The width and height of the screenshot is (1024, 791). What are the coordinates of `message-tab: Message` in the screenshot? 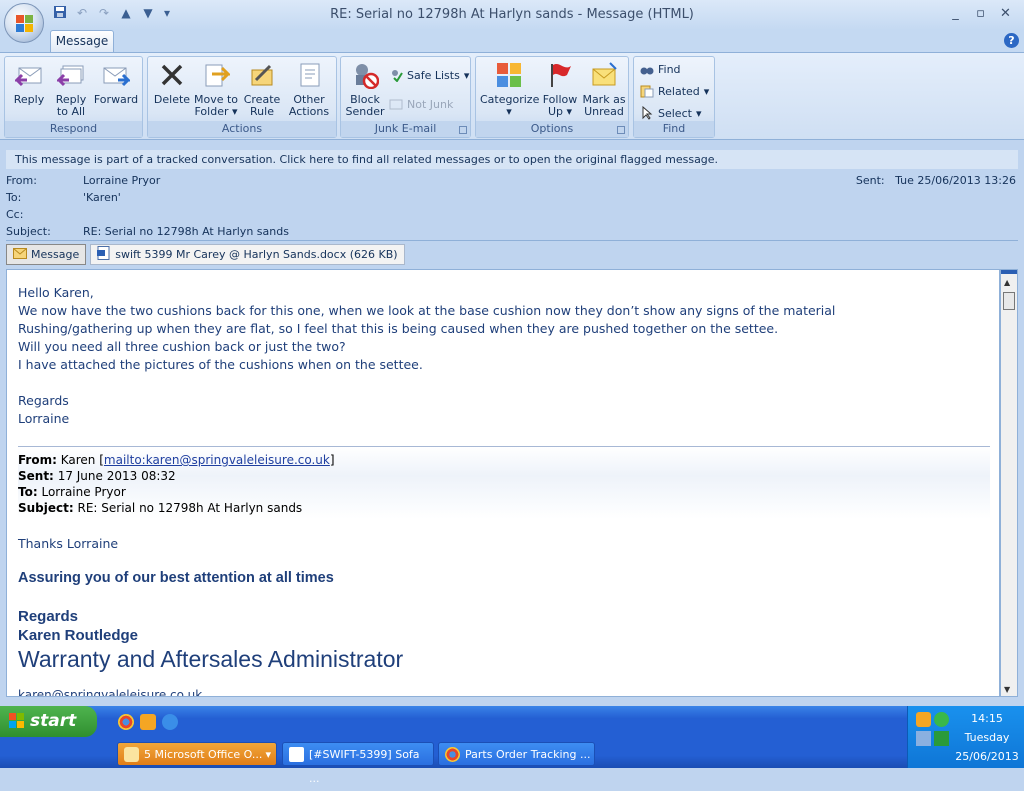 It's located at (46, 254).